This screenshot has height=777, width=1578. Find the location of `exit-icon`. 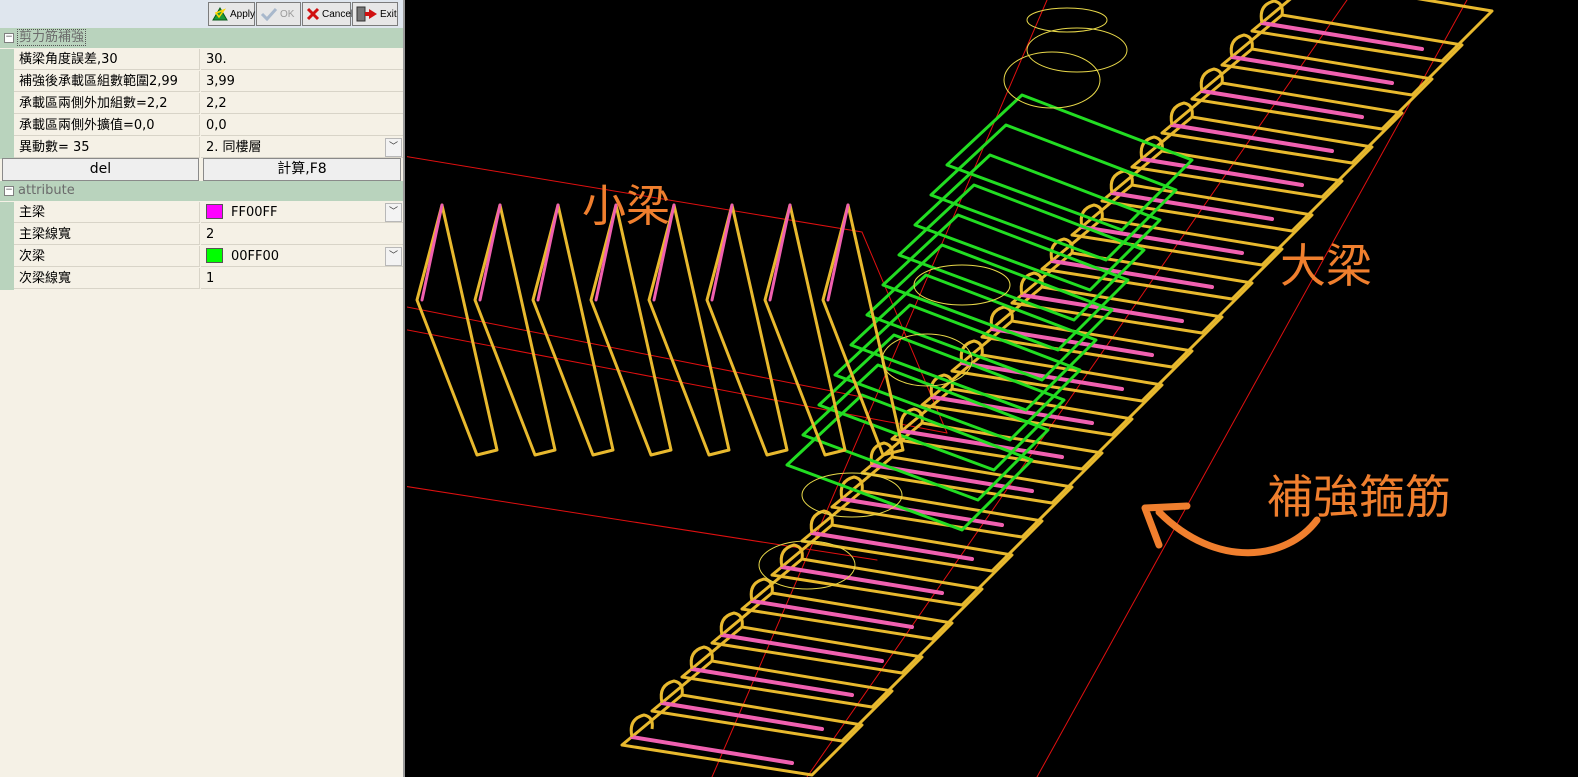

exit-icon is located at coordinates (366, 14).